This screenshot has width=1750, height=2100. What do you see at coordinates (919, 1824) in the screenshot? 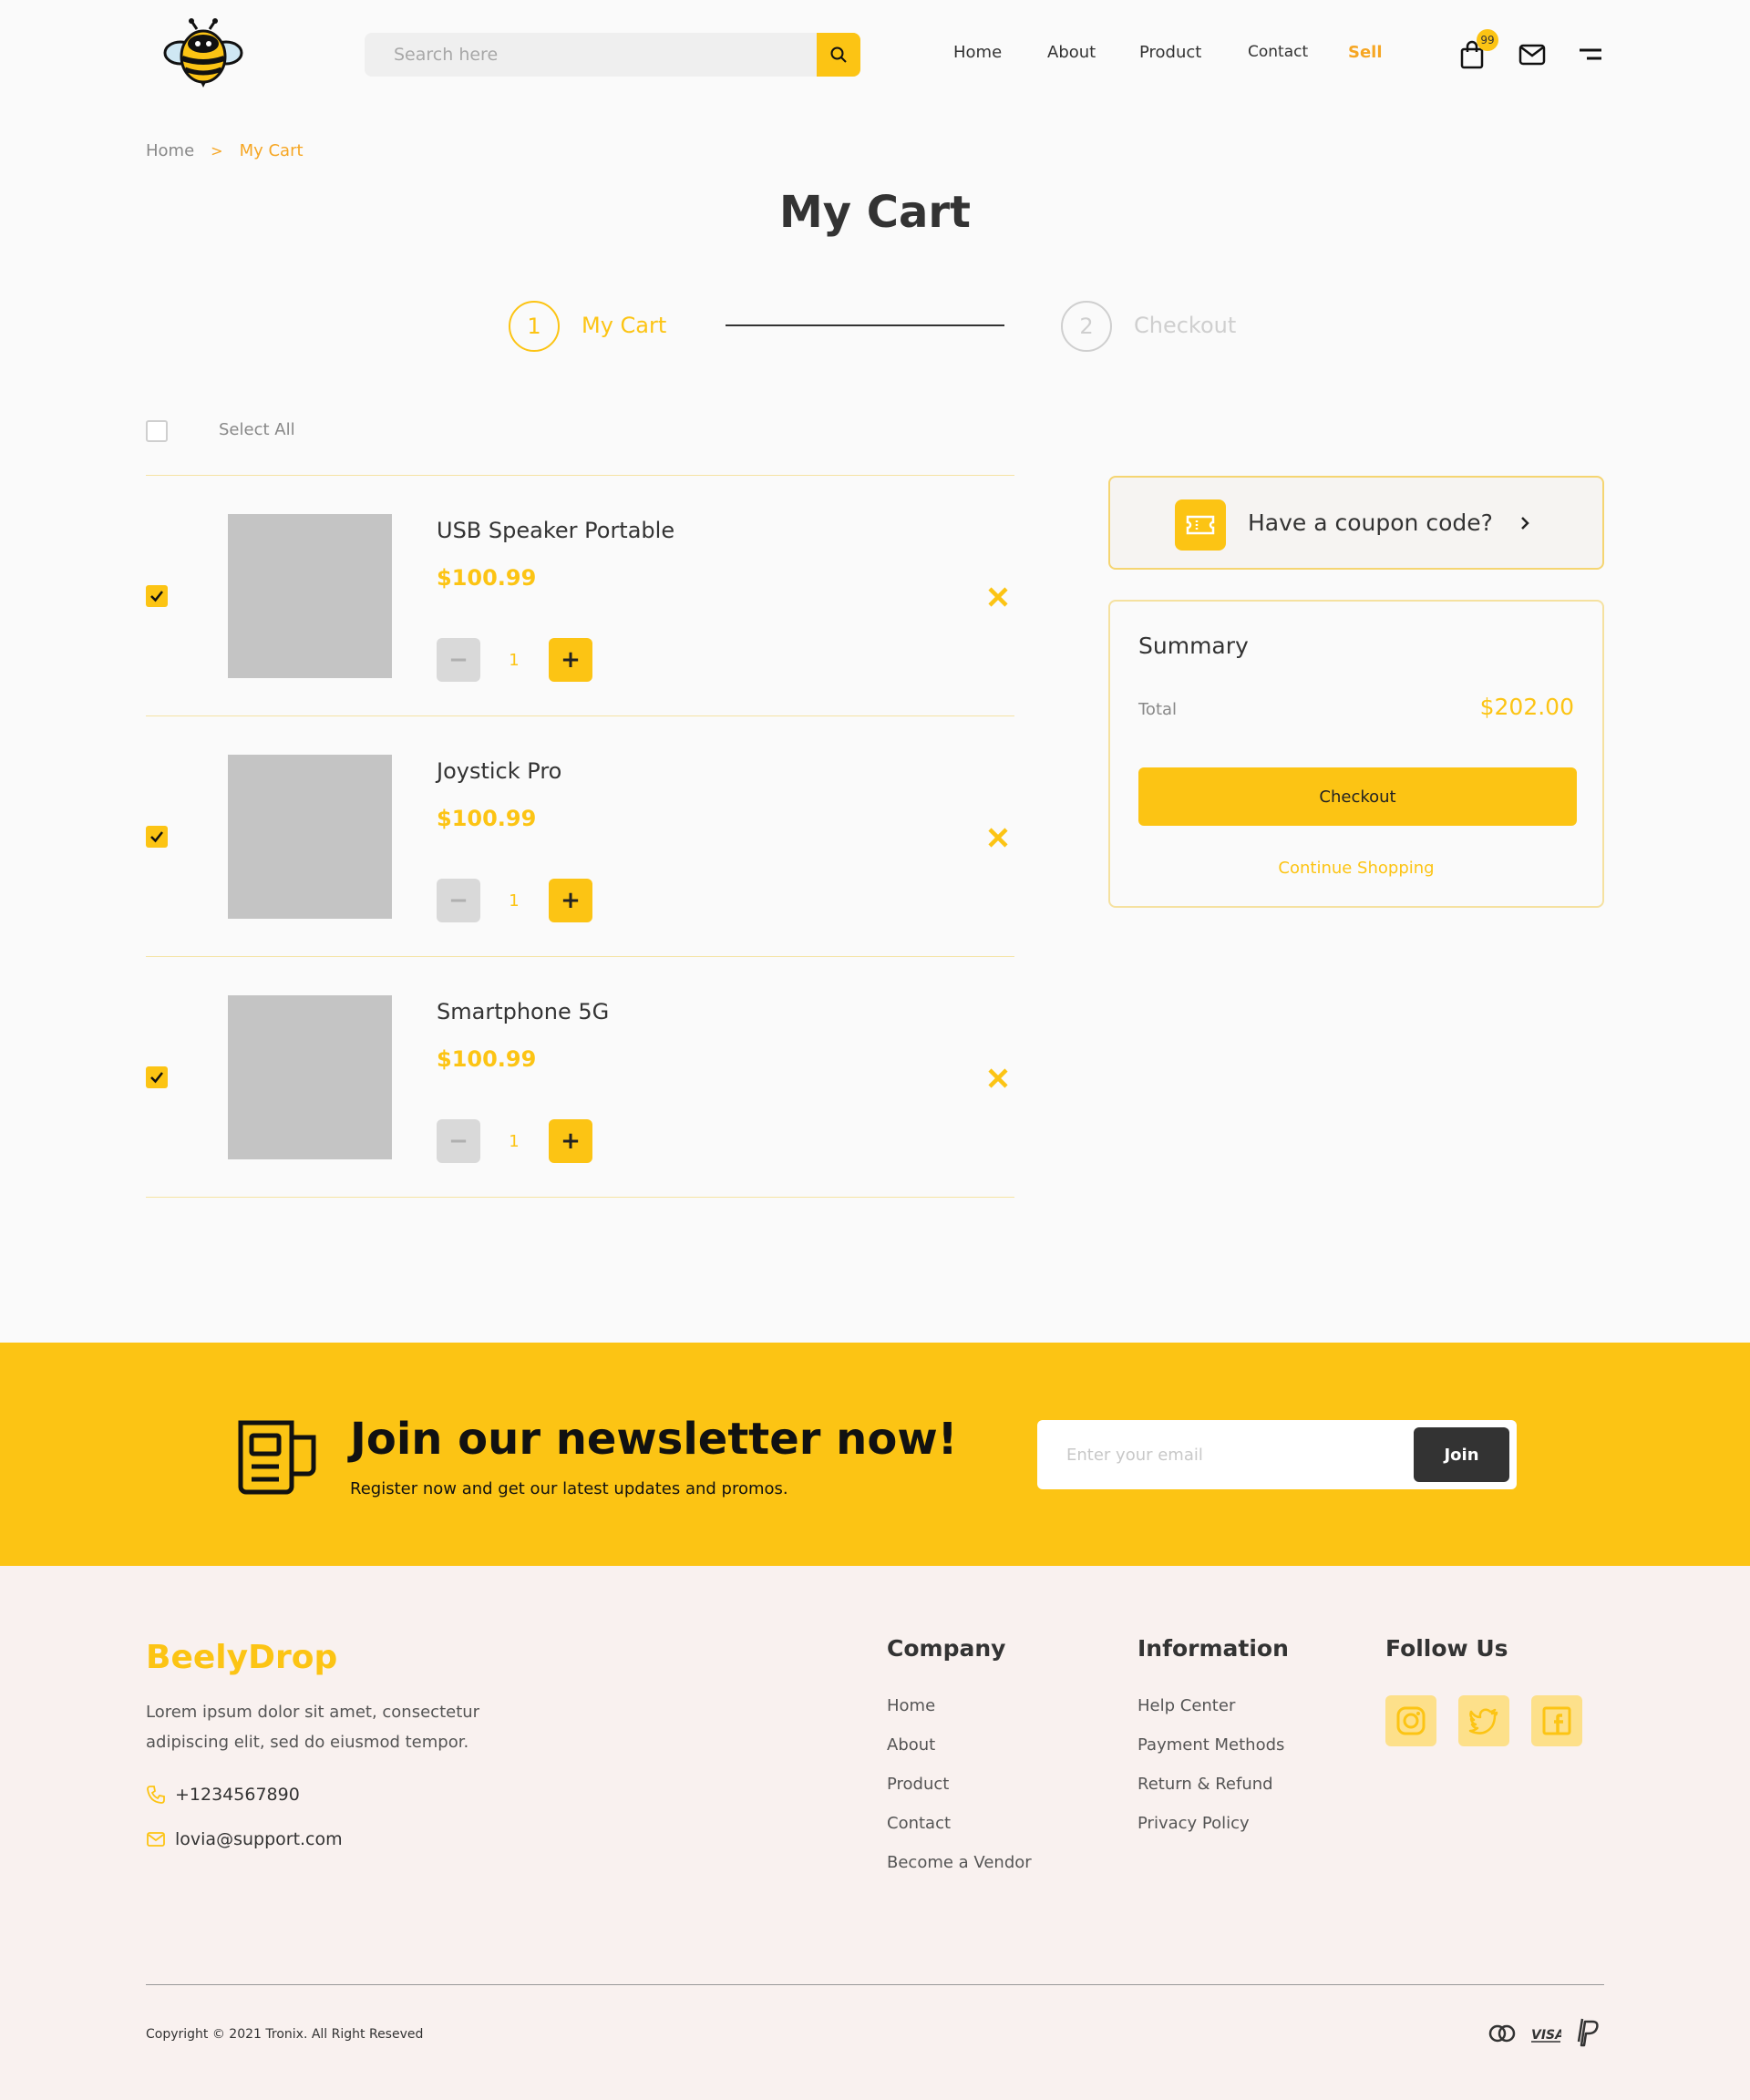
I see `footer-link-contact: Contact` at bounding box center [919, 1824].